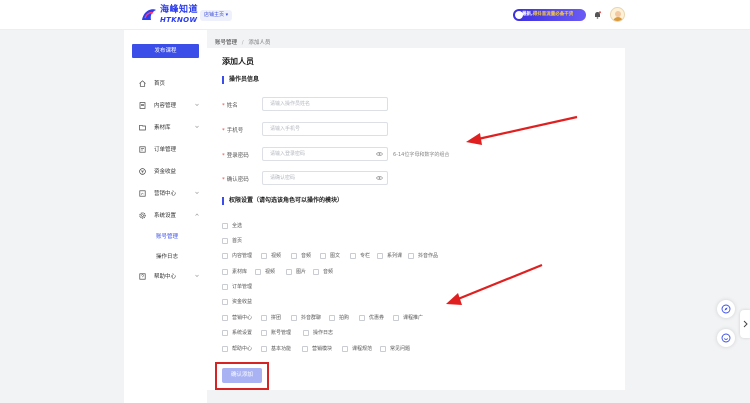  Describe the element at coordinates (282, 201) in the screenshot. I see `permission-section-title: 权限设置（请勾选该角色可以操作的模块）` at that location.